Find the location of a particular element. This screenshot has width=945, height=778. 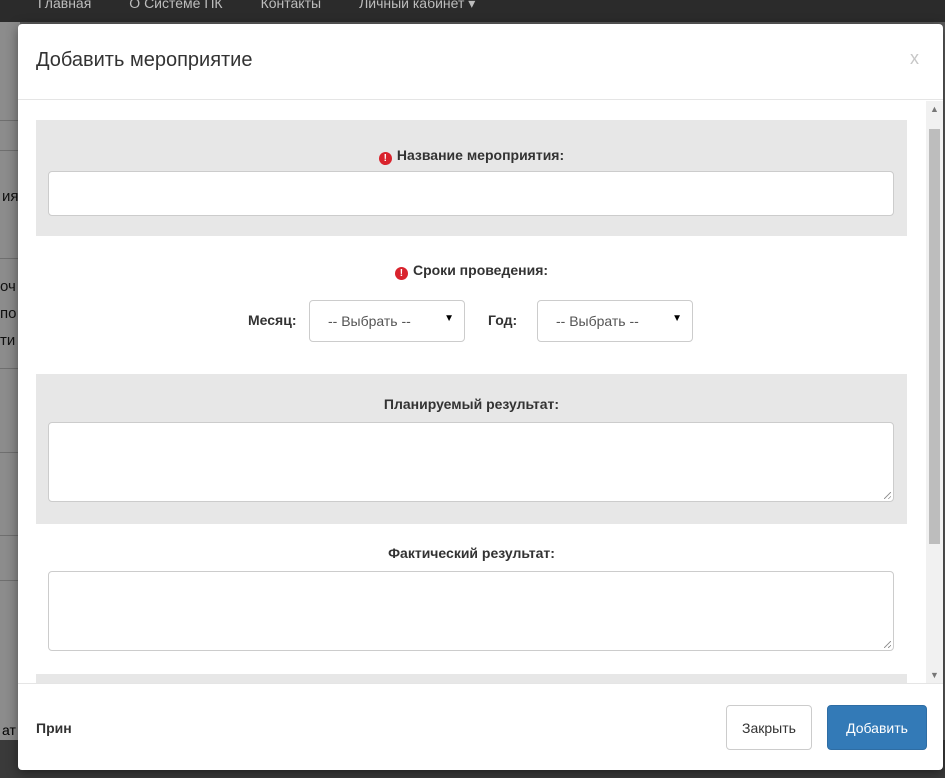

scrollbar: ▲ ▼ is located at coordinates (934, 392).